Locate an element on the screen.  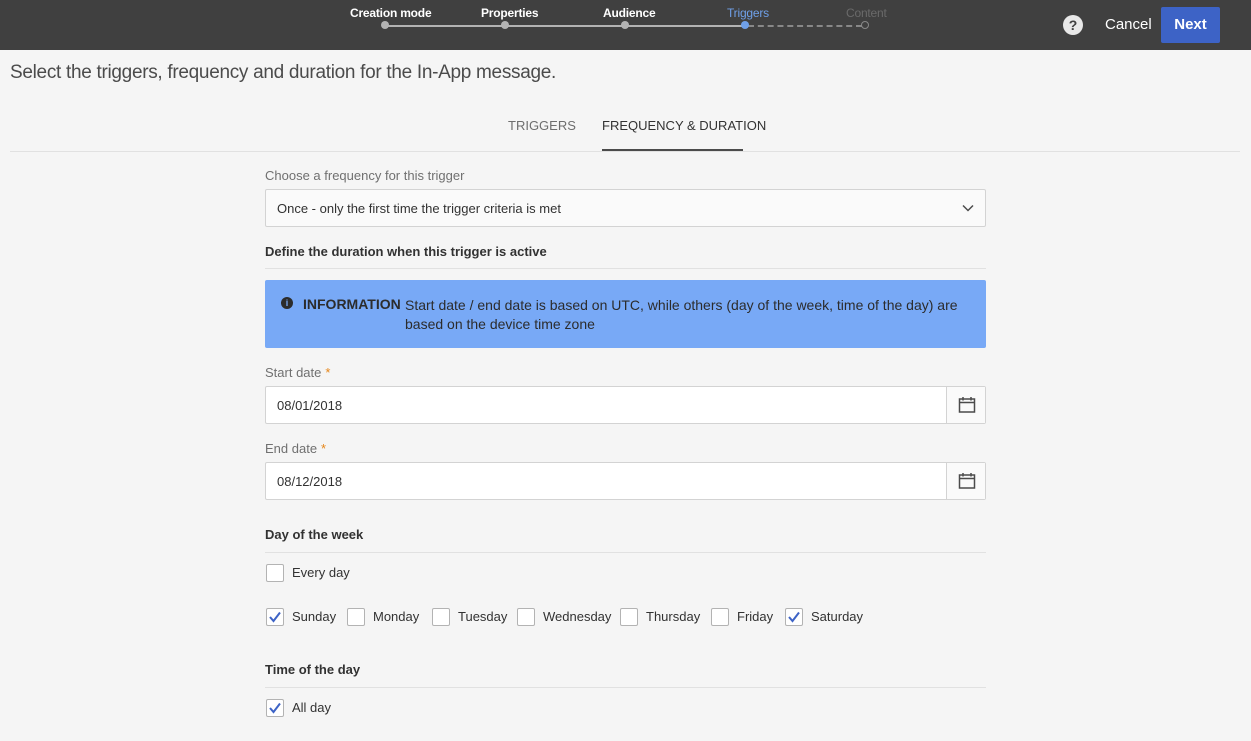
cancel-button: Cancel is located at coordinates (1128, 25).